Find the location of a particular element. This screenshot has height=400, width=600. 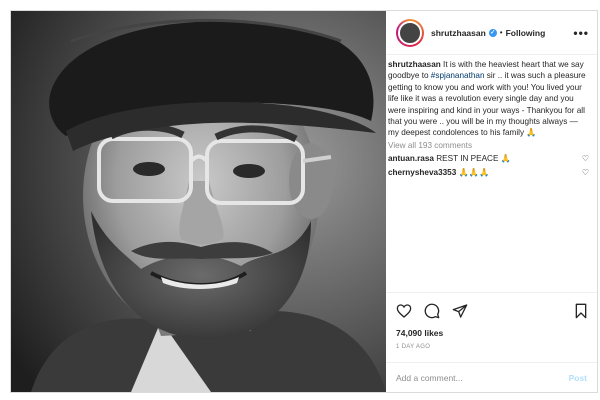

comment-username: chernysheva3353 is located at coordinates (422, 172).